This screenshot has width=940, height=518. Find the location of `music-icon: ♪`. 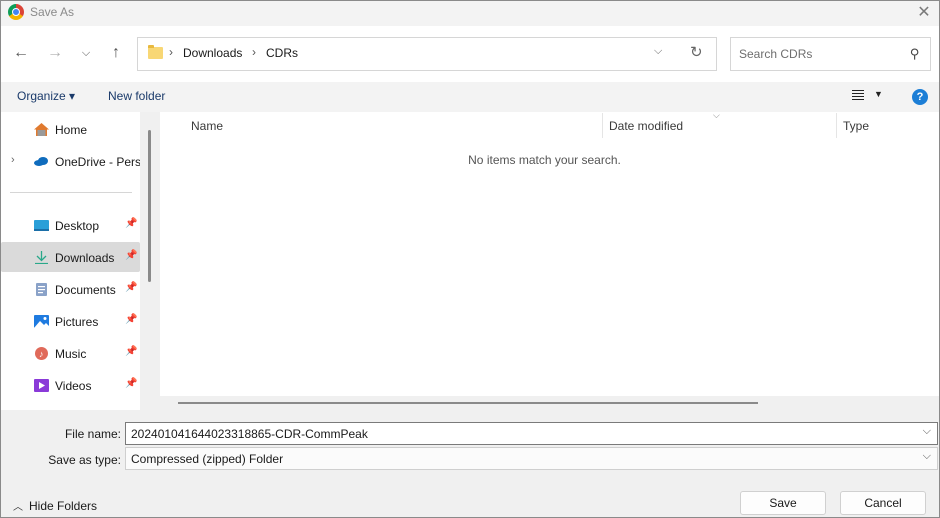

music-icon: ♪ is located at coordinates (41, 353).